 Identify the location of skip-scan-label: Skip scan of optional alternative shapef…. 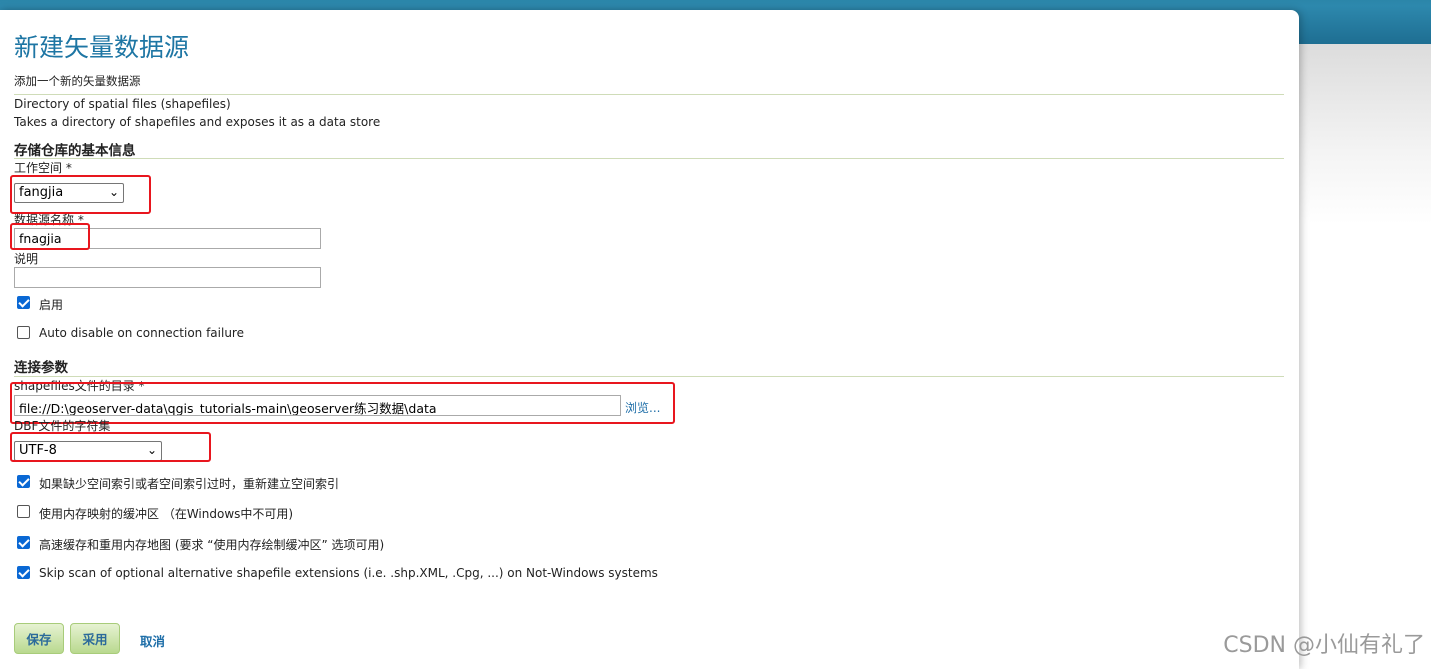
(348, 573).